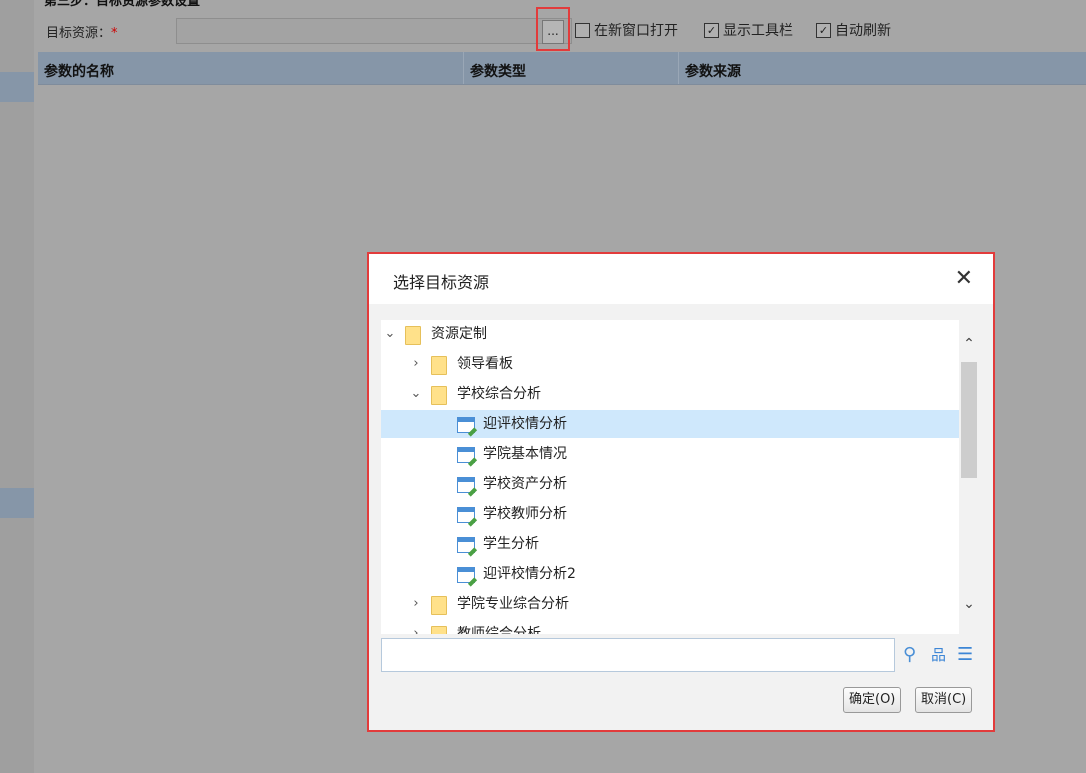 This screenshot has height=773, width=1086. What do you see at coordinates (670, 484) in the screenshot?
I see `tree-item: 学校资产分析` at bounding box center [670, 484].